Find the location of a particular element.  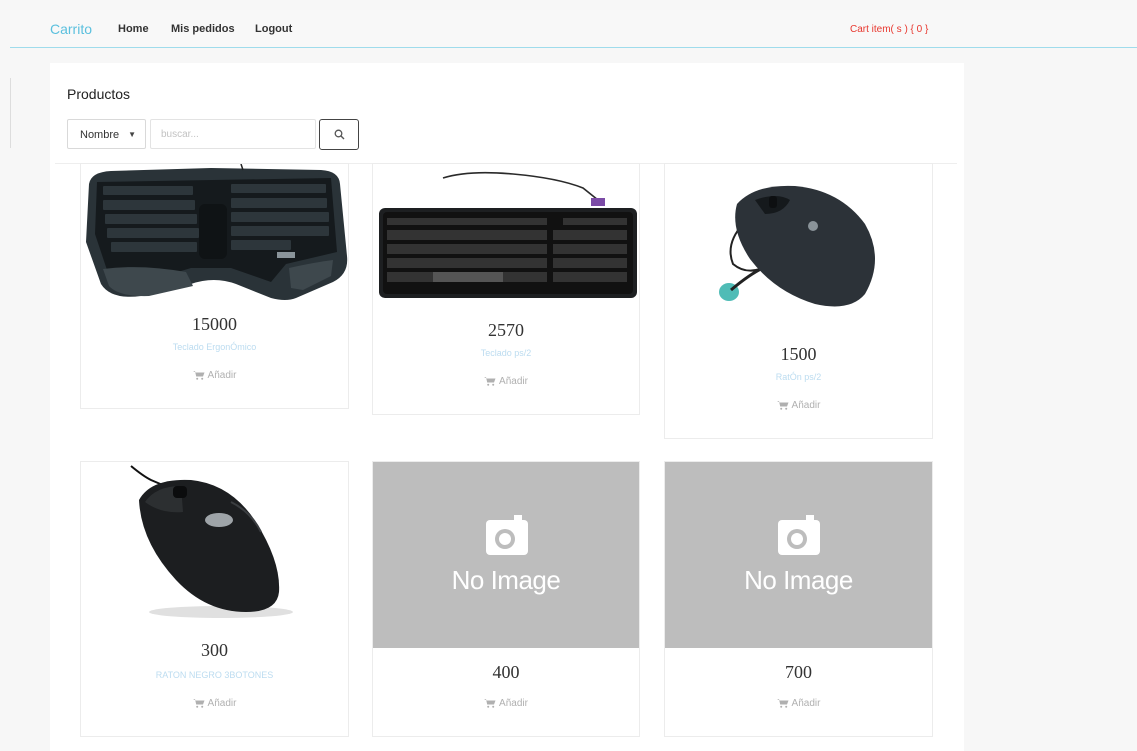

product-price: 300 is located at coordinates (214, 650).